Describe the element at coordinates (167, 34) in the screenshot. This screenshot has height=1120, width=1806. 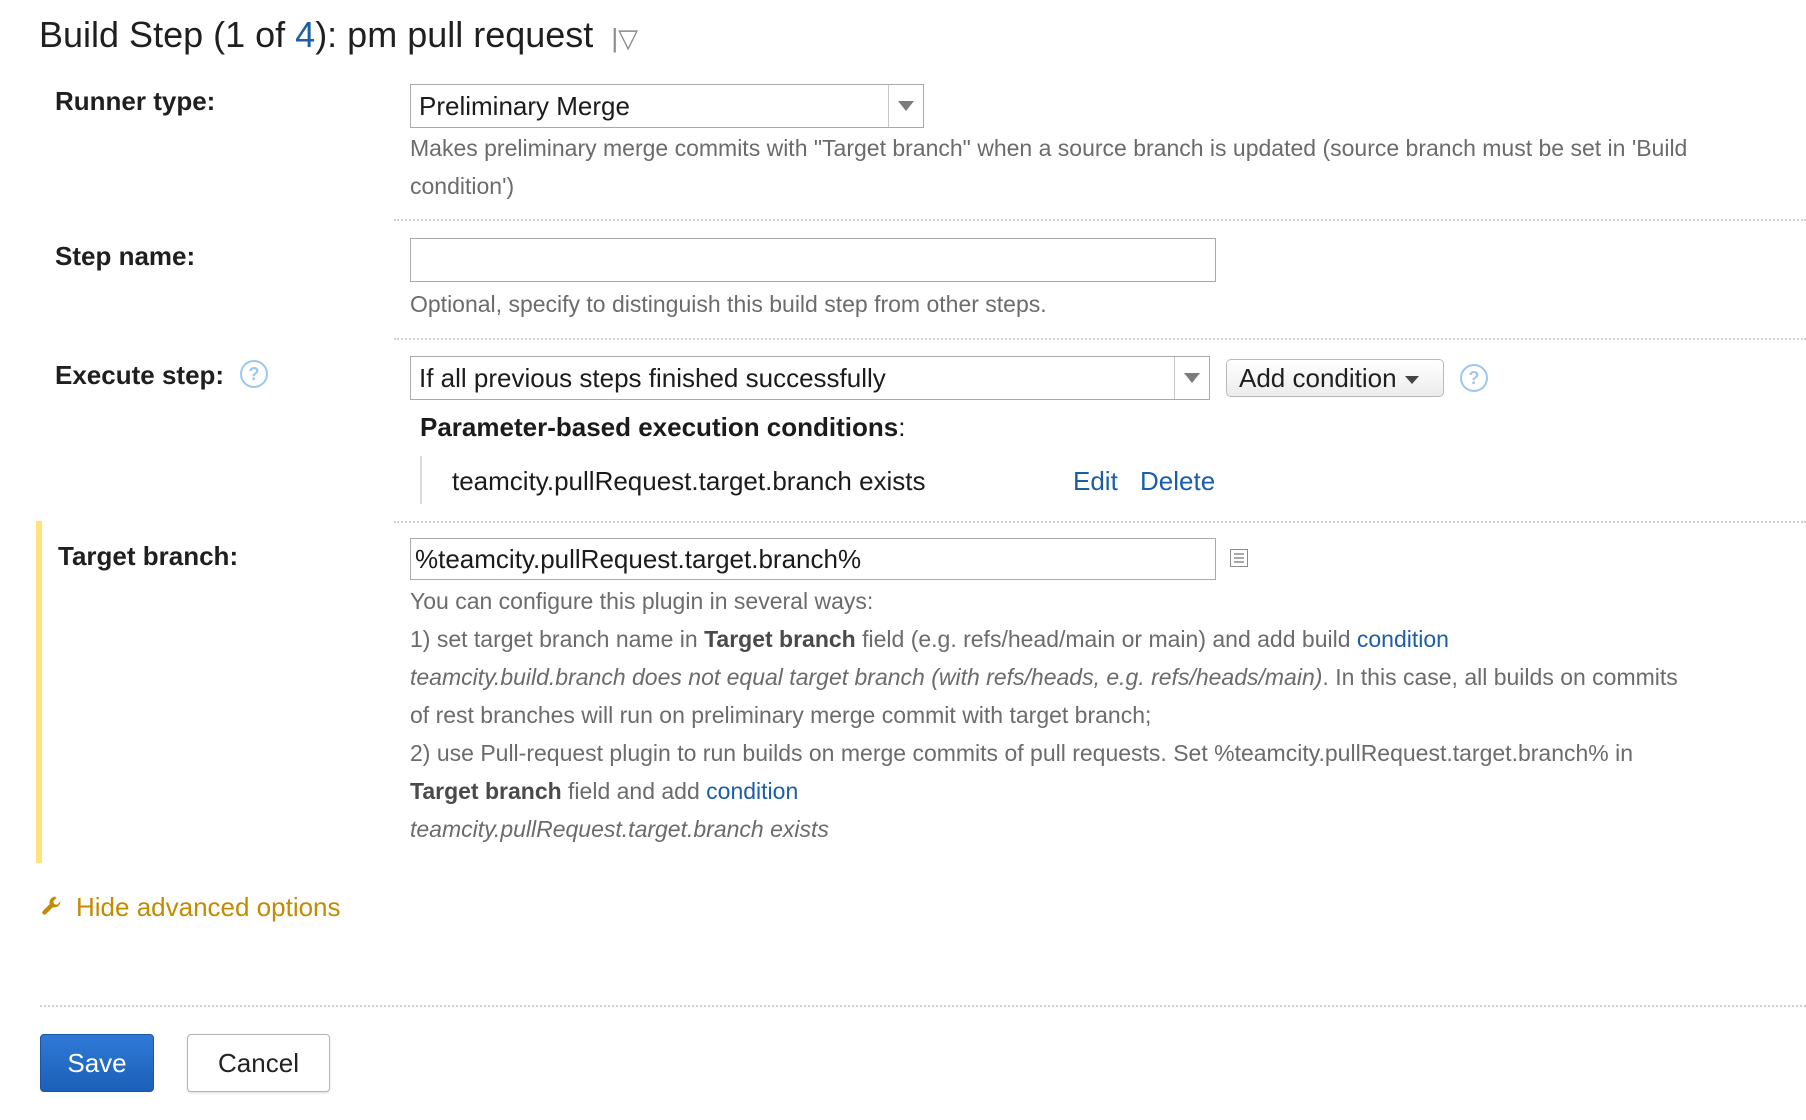
I see `title-prefix: Build Step (1 of` at that location.